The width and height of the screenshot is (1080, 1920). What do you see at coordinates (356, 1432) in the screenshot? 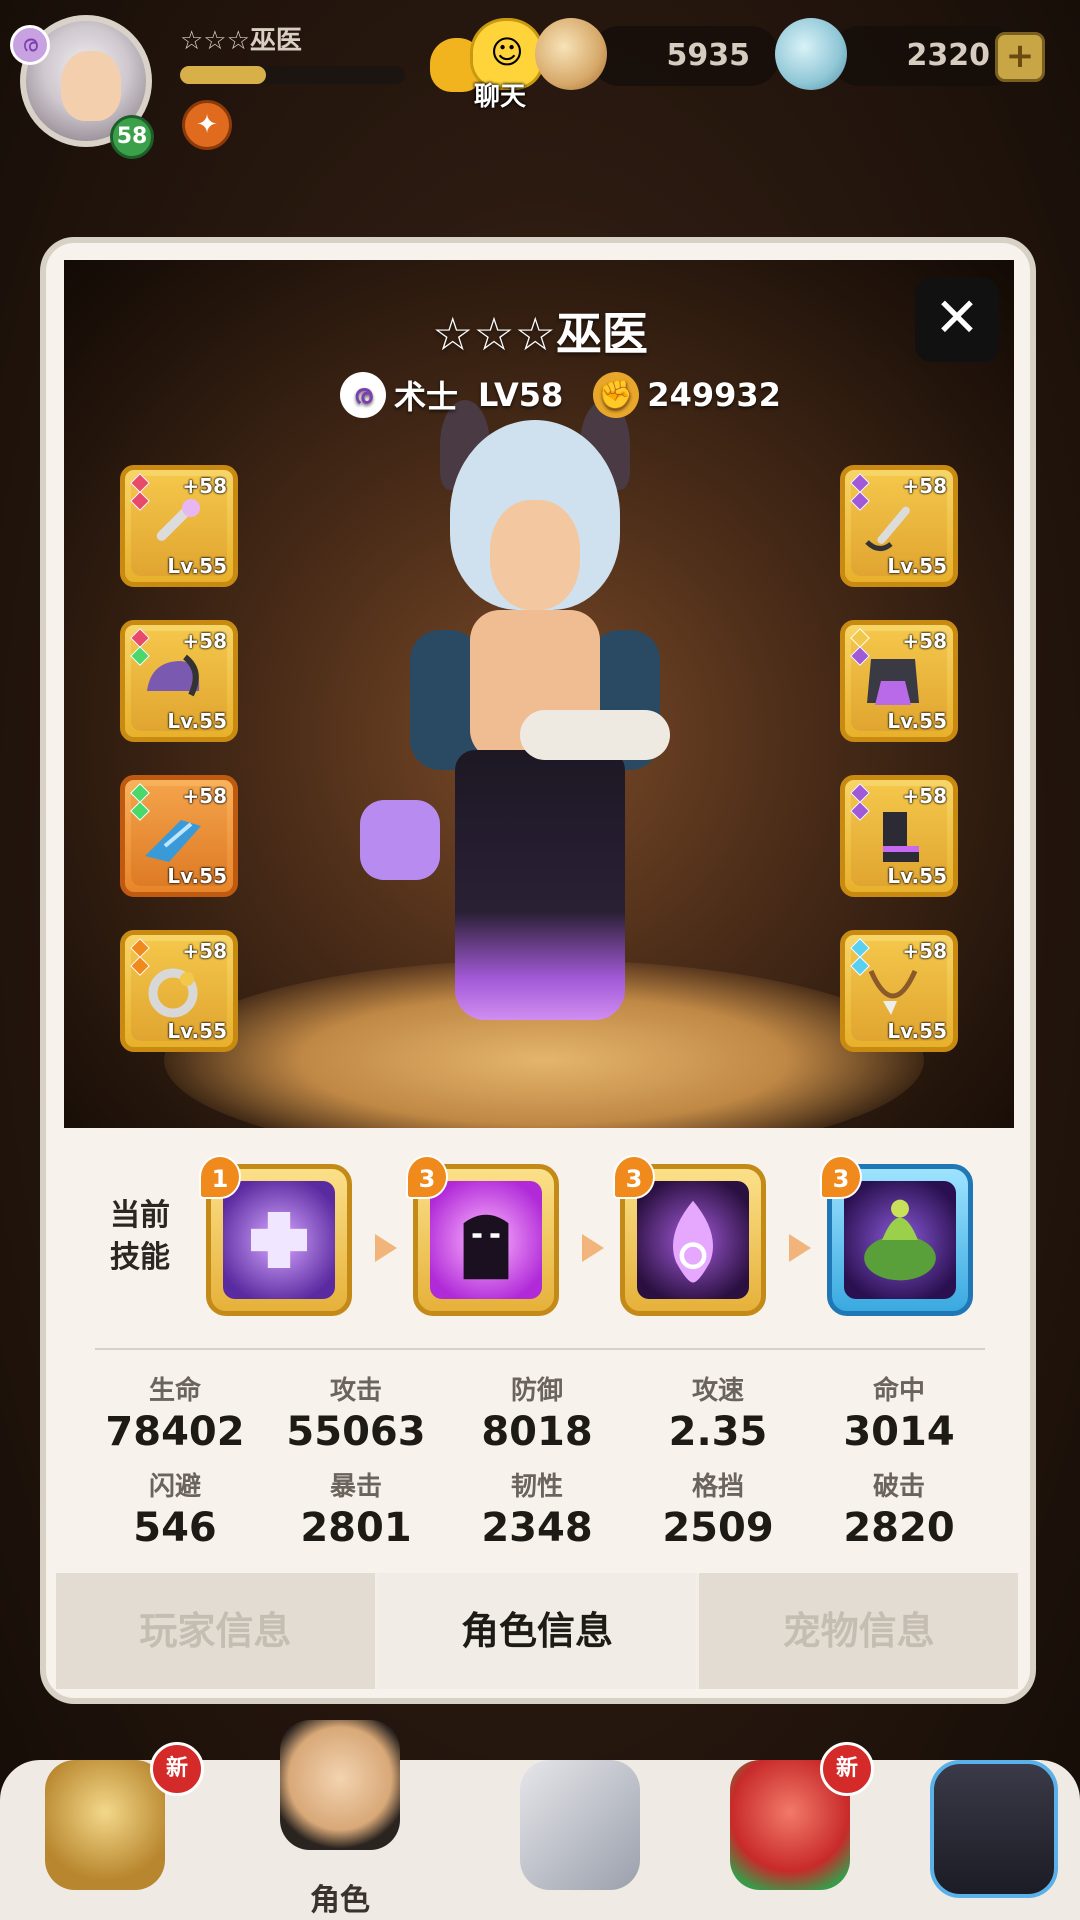
I see `stat-value: 55063` at bounding box center [356, 1432].